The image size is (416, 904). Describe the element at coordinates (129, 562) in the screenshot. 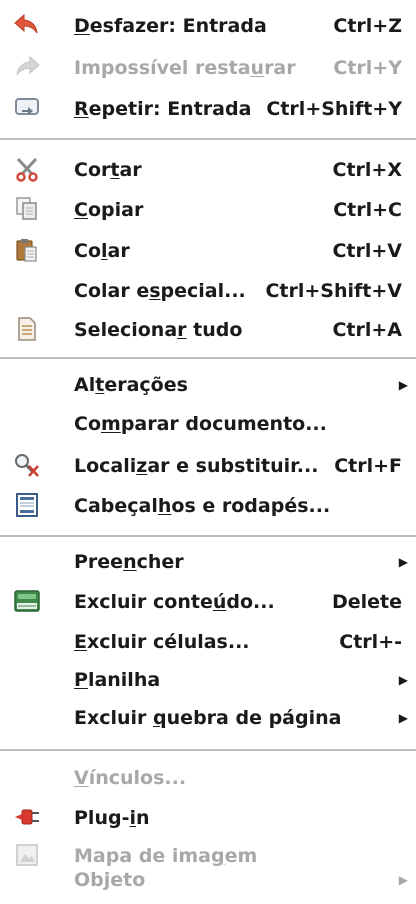

I see `menu-item-label: Preencher` at that location.